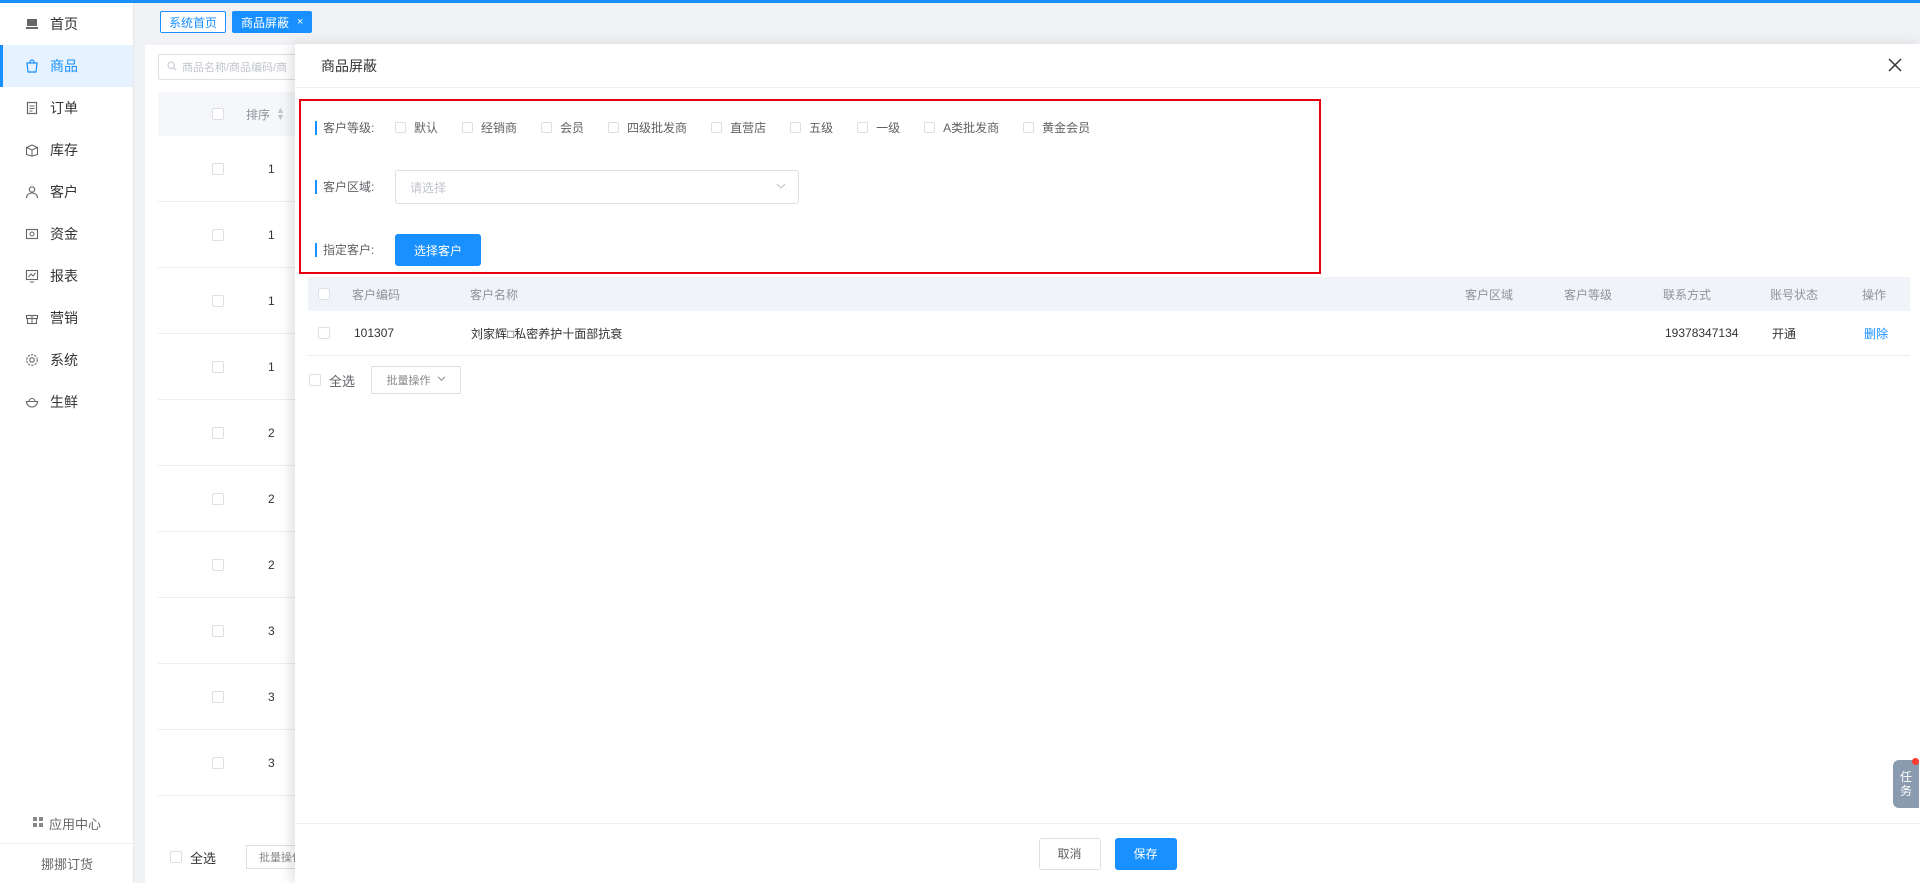 The height and width of the screenshot is (883, 1920). Describe the element at coordinates (1906, 783) in the screenshot. I see `task-widget: 任 务` at that location.